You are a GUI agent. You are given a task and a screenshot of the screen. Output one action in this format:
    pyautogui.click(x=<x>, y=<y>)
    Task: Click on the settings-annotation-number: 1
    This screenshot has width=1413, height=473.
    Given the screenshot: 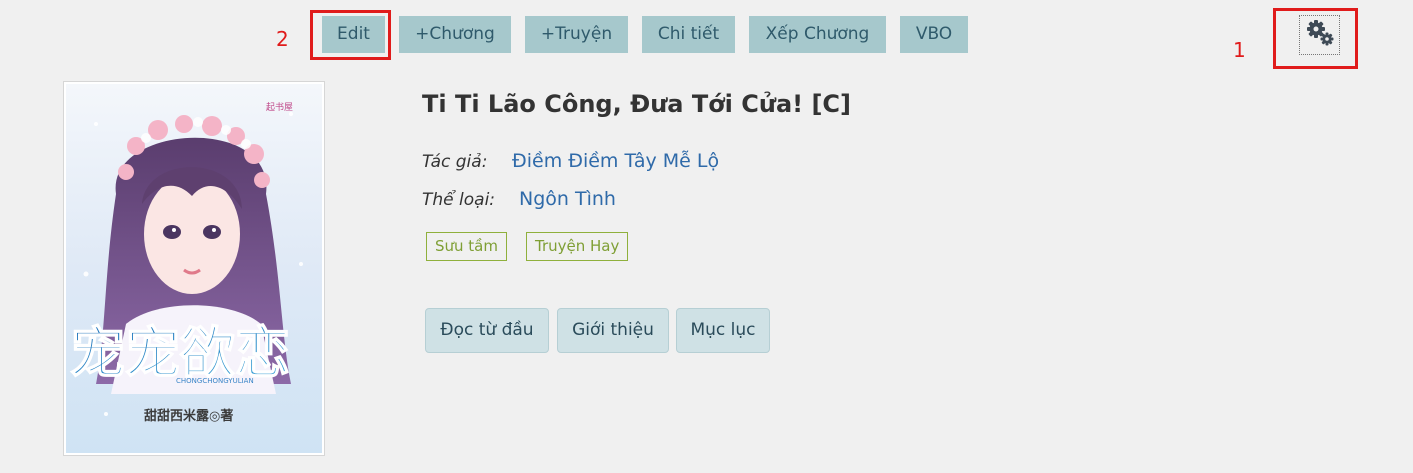 What is the action you would take?
    pyautogui.click(x=1239, y=50)
    